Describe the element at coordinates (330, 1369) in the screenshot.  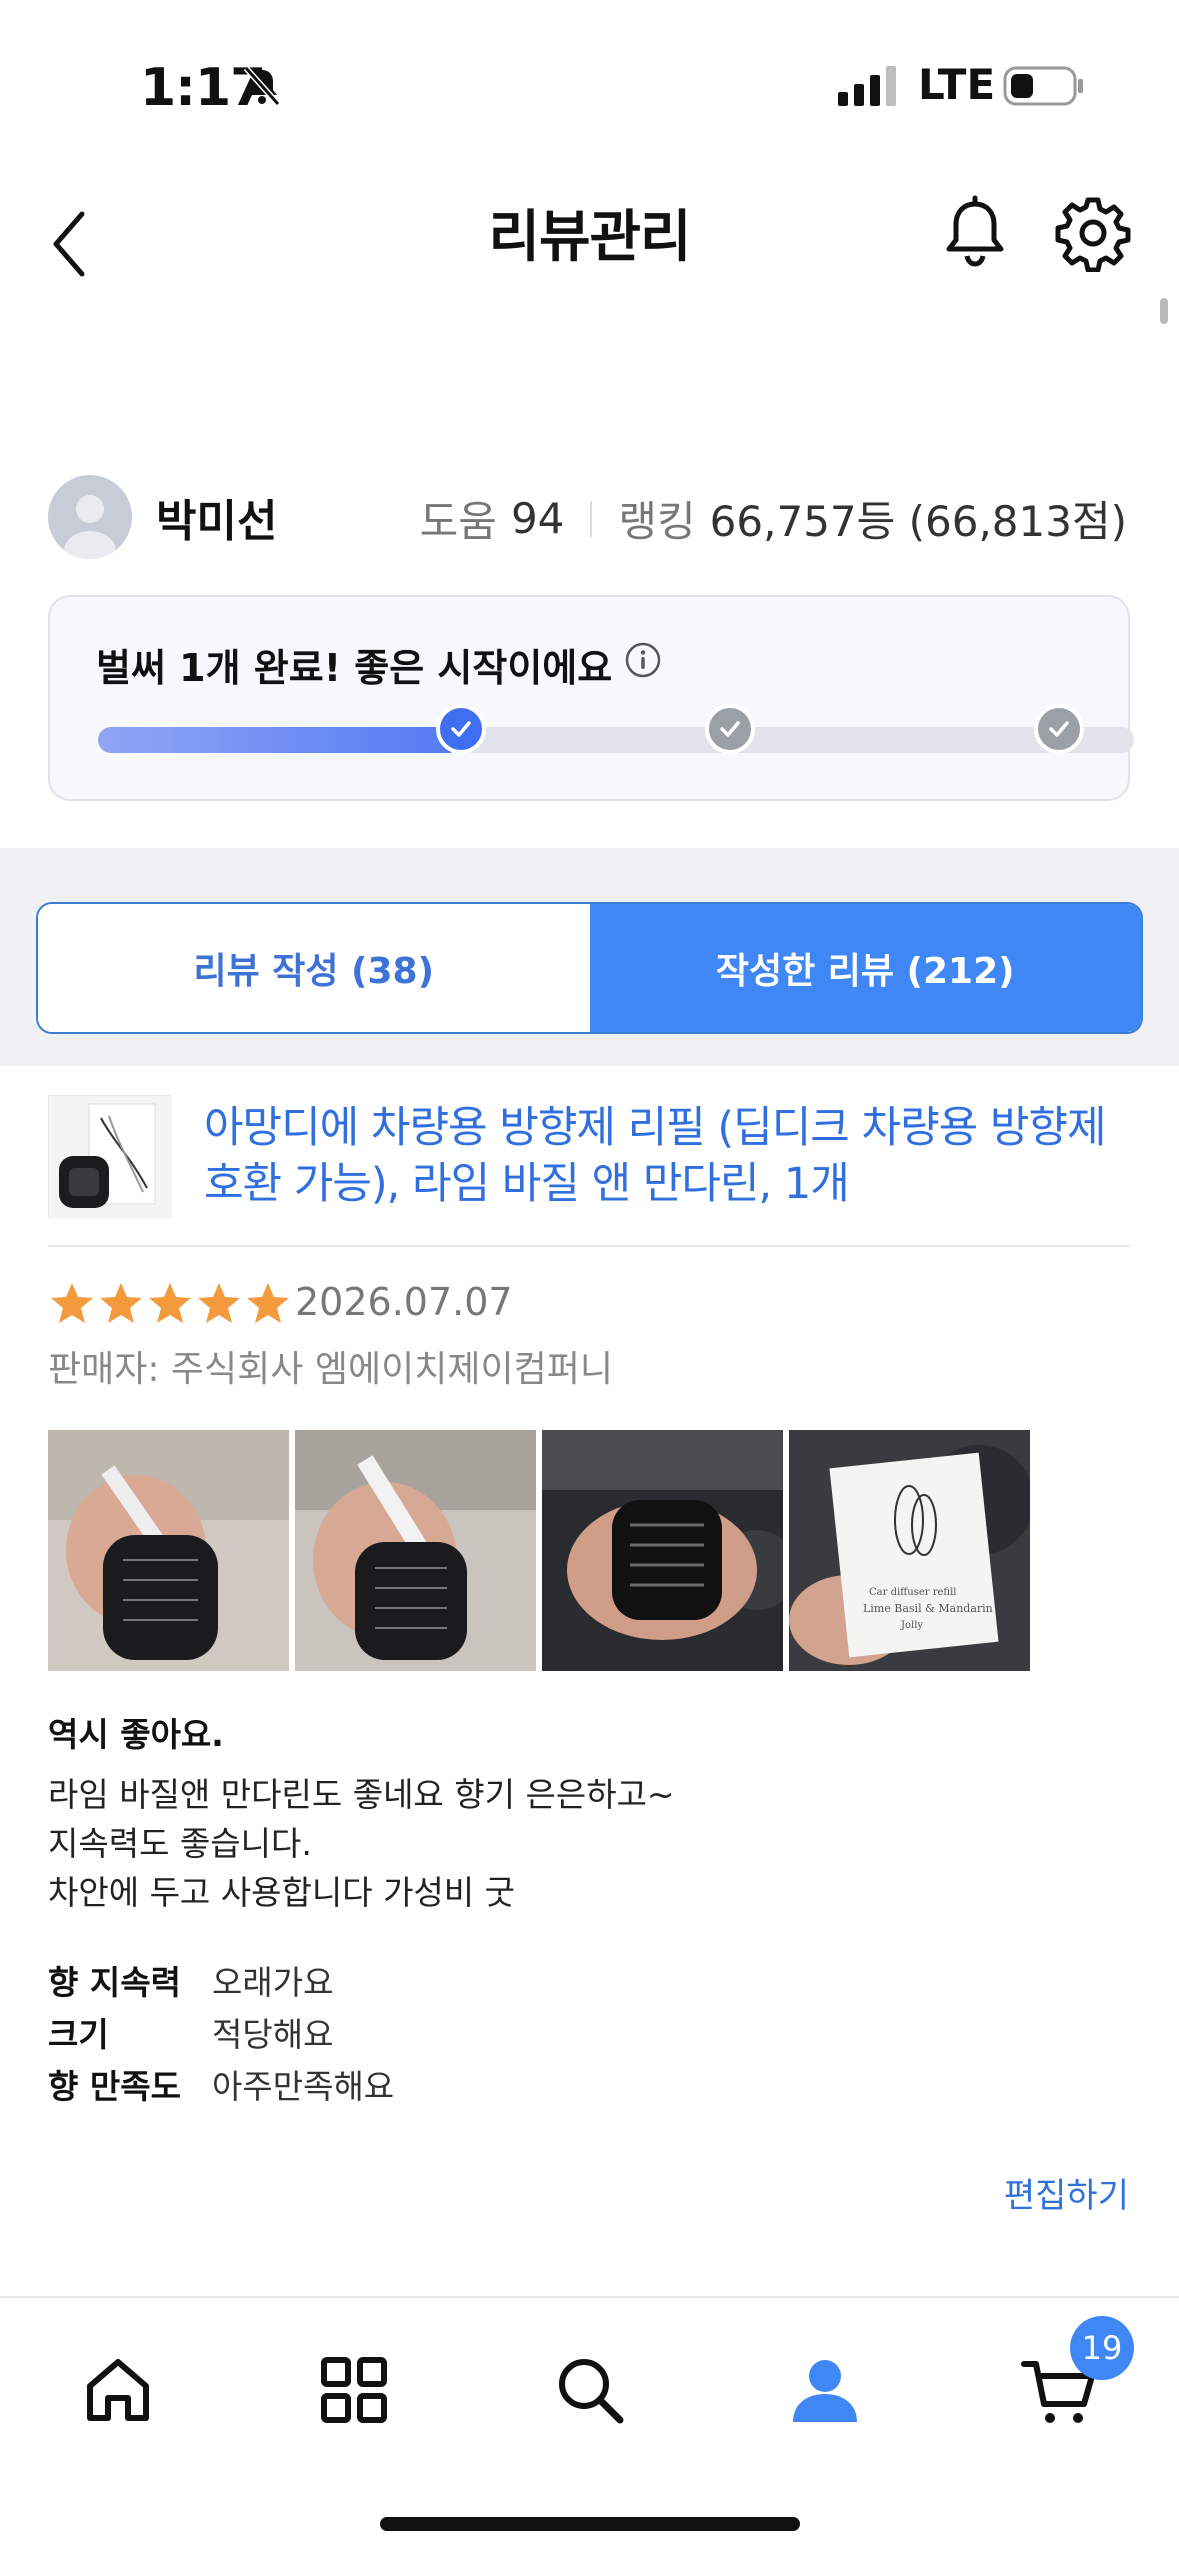
I see `seller-name: 판매자: 주식회사 엠에이치제이컴퍼니` at that location.